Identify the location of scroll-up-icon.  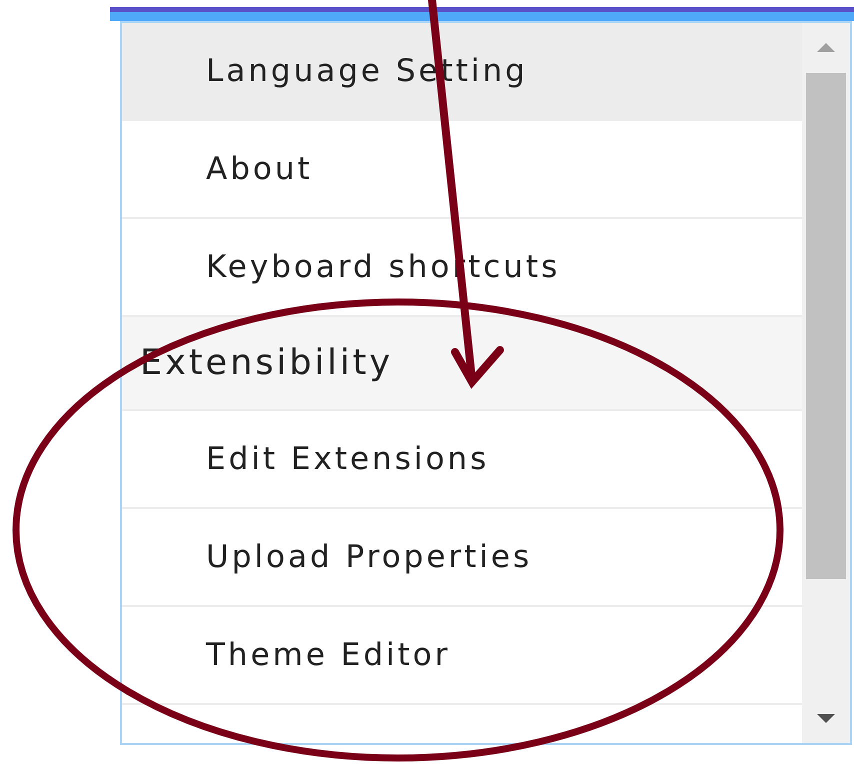
(826, 47).